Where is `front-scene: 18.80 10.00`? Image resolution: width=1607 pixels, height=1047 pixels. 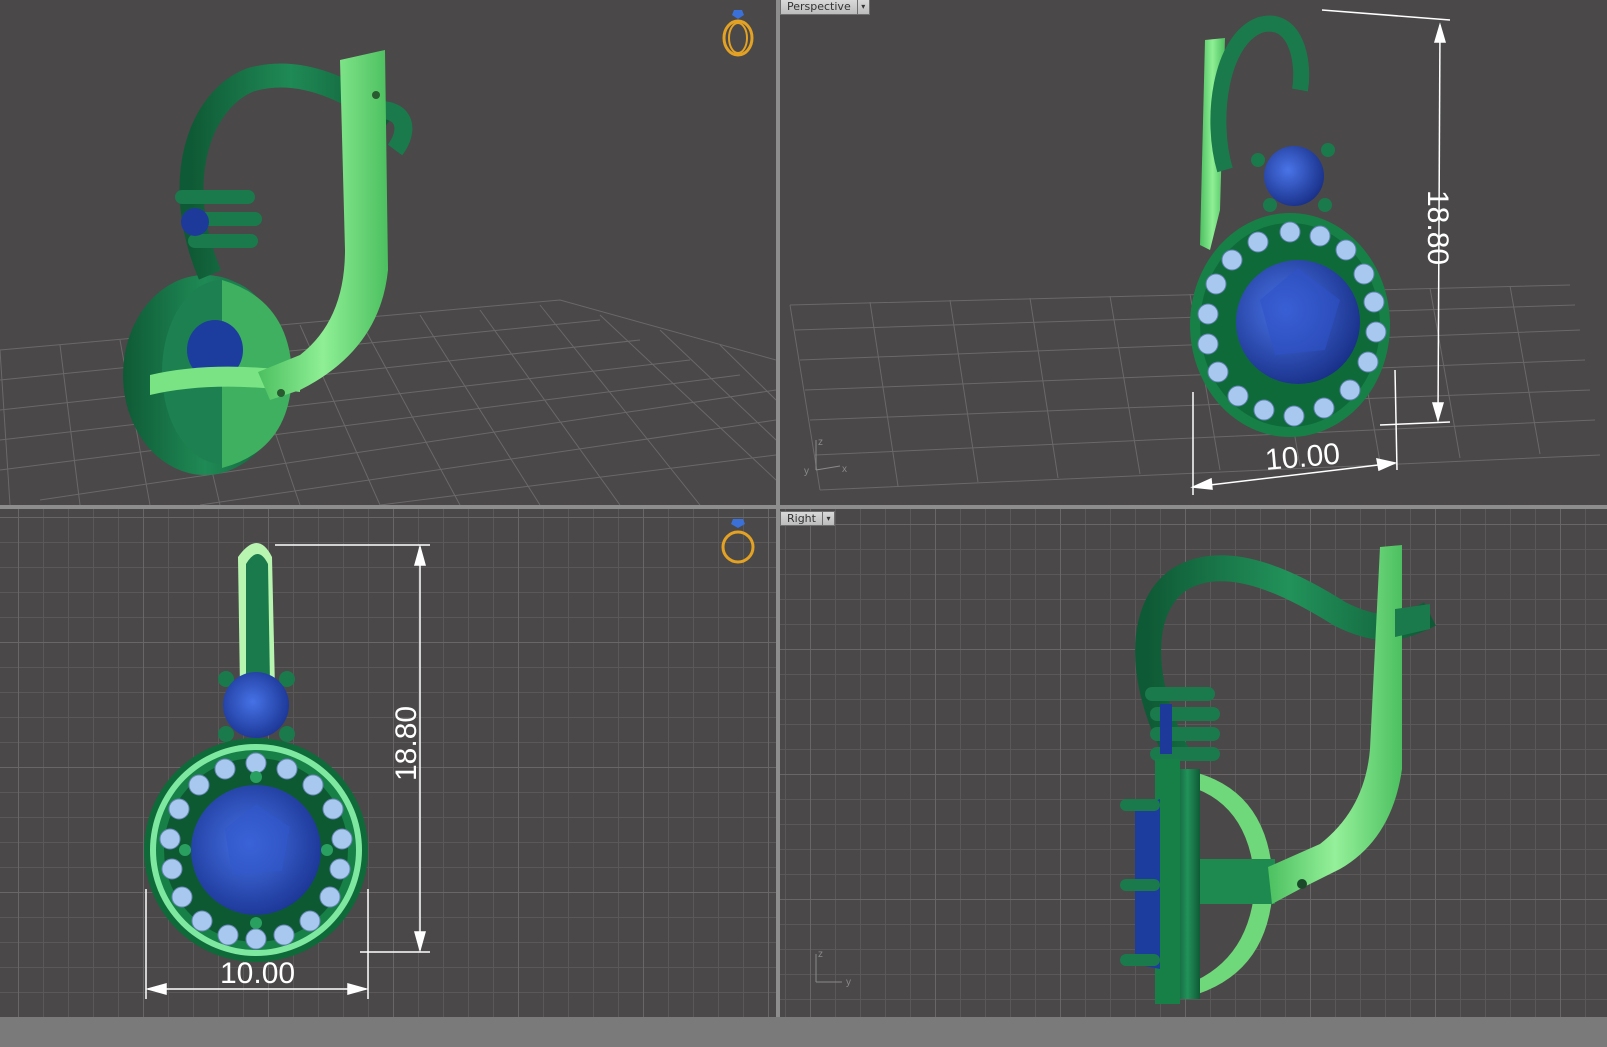
front-scene: 18.80 10.00 is located at coordinates (287, 771).